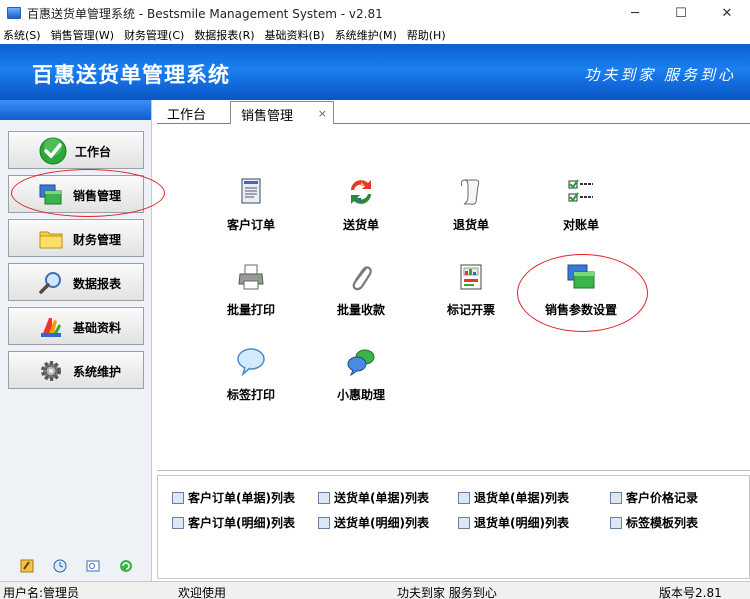 This screenshot has height=599, width=750. I want to click on tab-workbench: 工作台, so click(192, 113).